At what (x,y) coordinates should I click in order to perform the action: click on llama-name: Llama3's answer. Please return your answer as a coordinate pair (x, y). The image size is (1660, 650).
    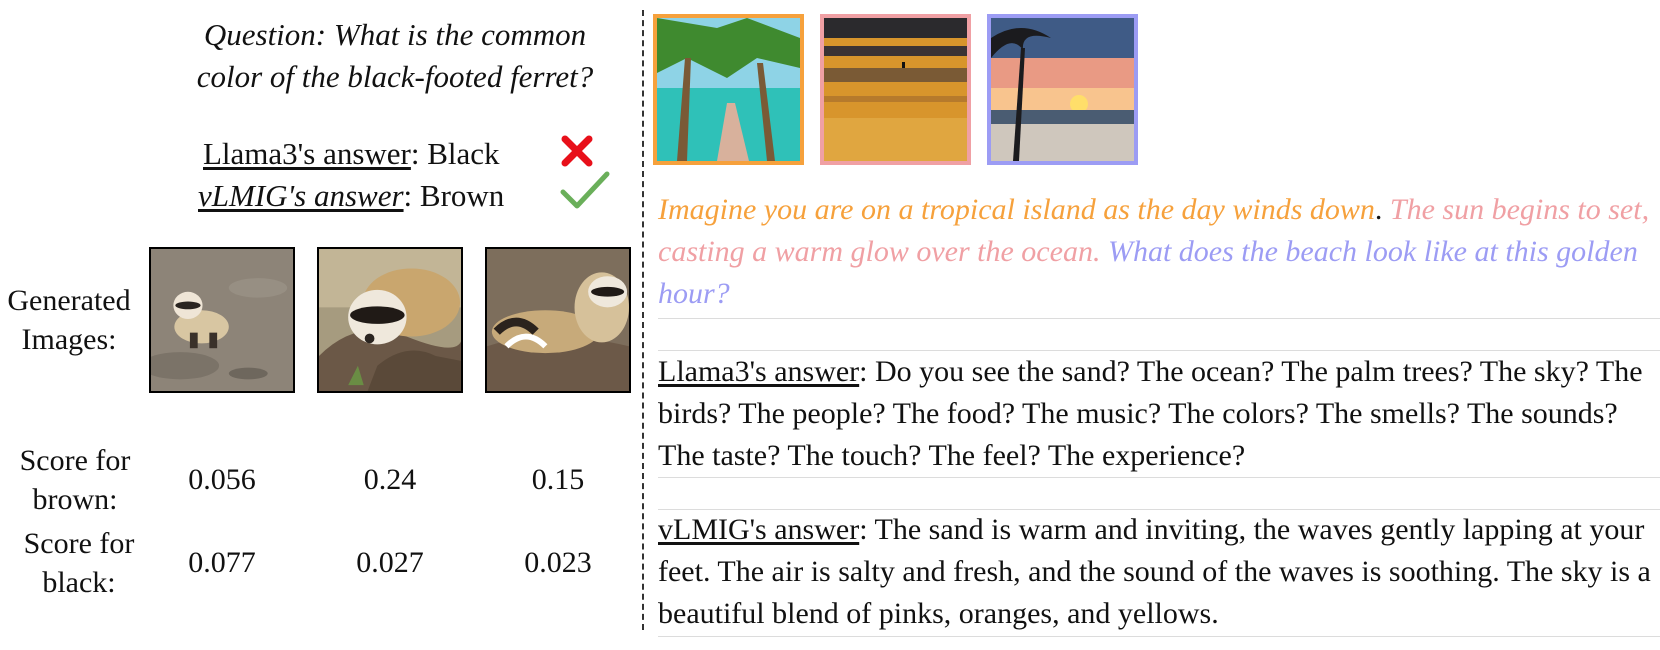
    Looking at the image, I should click on (307, 153).